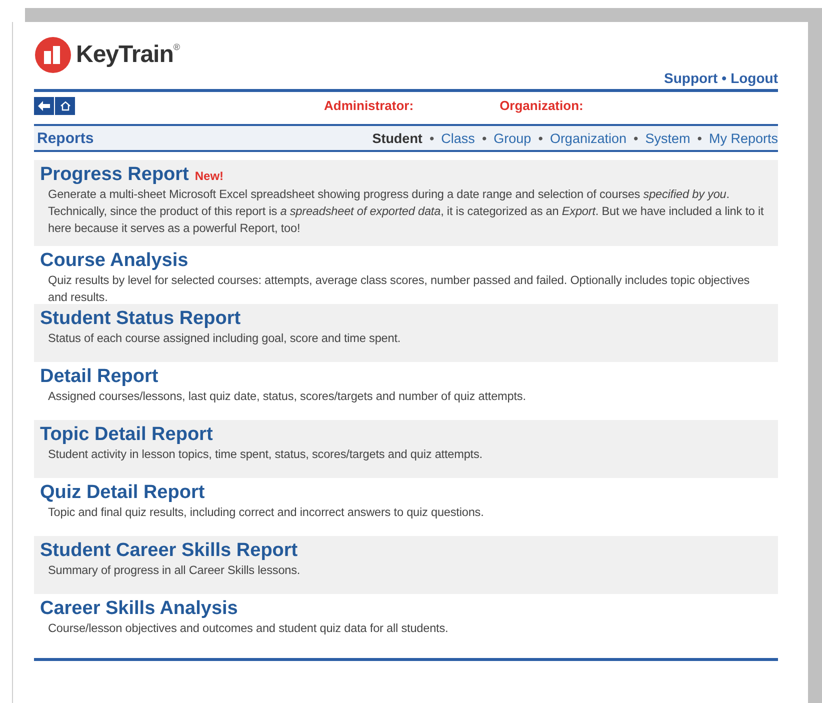  Describe the element at coordinates (266, 512) in the screenshot. I see `report-description: Topic and final quiz results, including correct and incorrect answers to quiz questions.` at that location.